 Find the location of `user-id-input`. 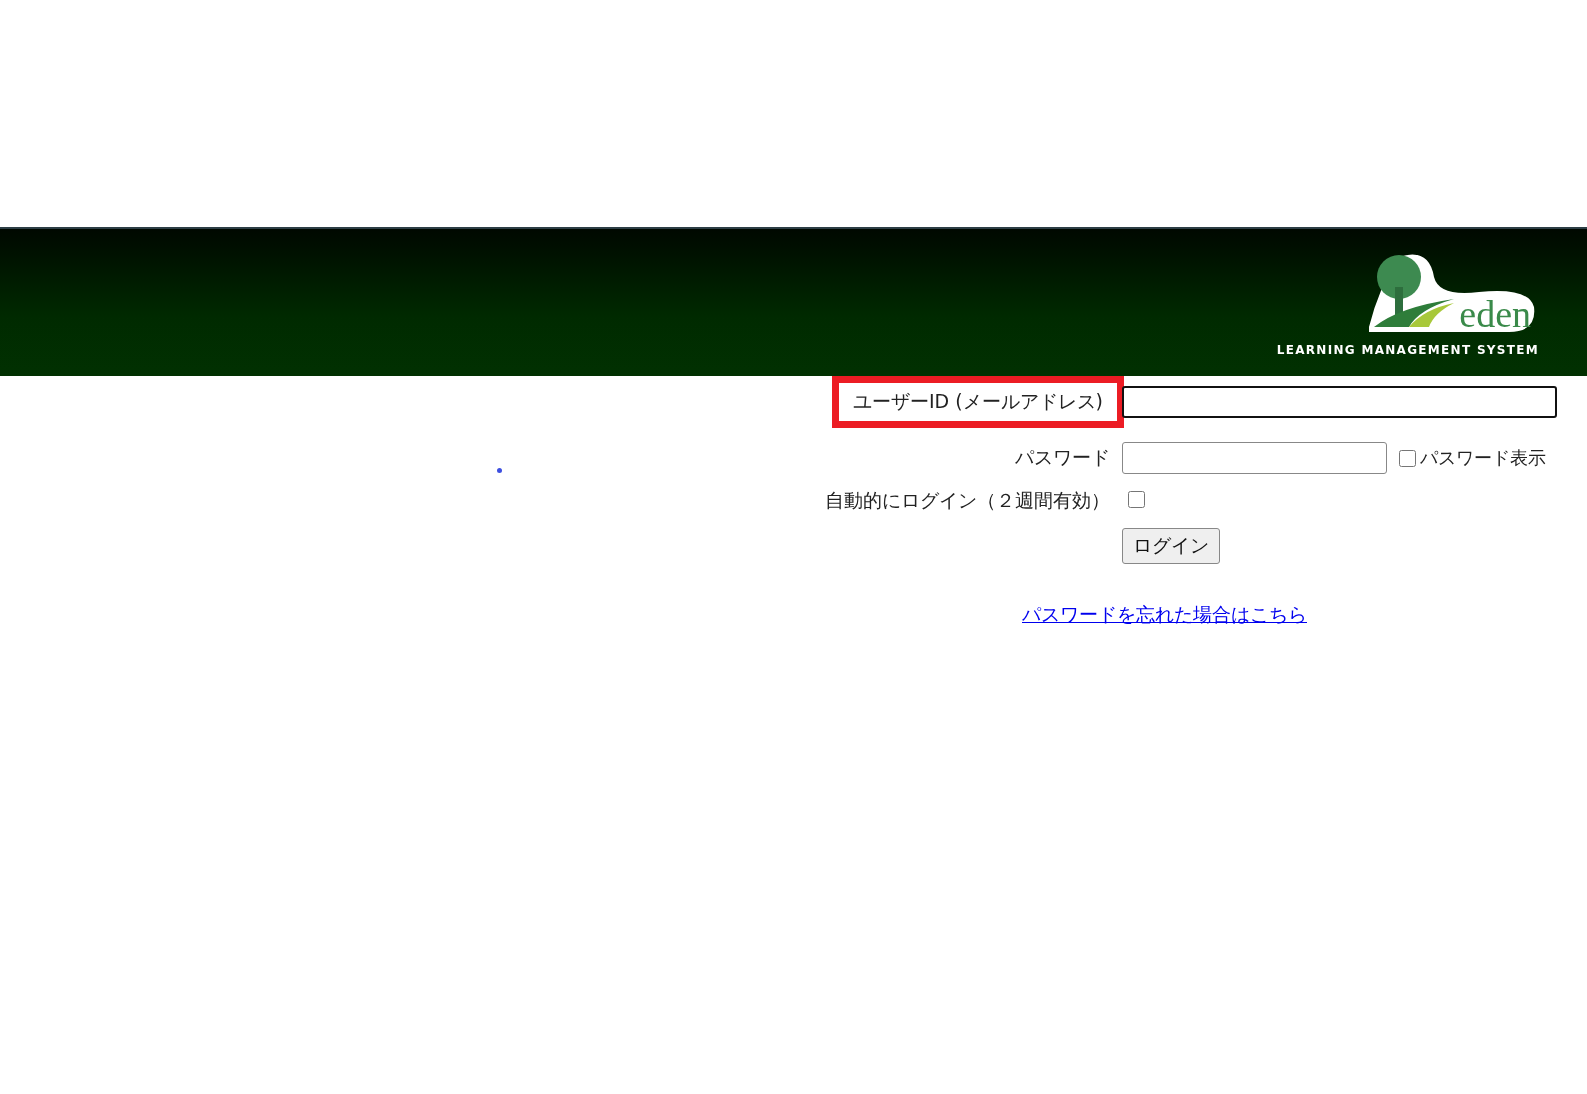

user-id-input is located at coordinates (1339, 402).